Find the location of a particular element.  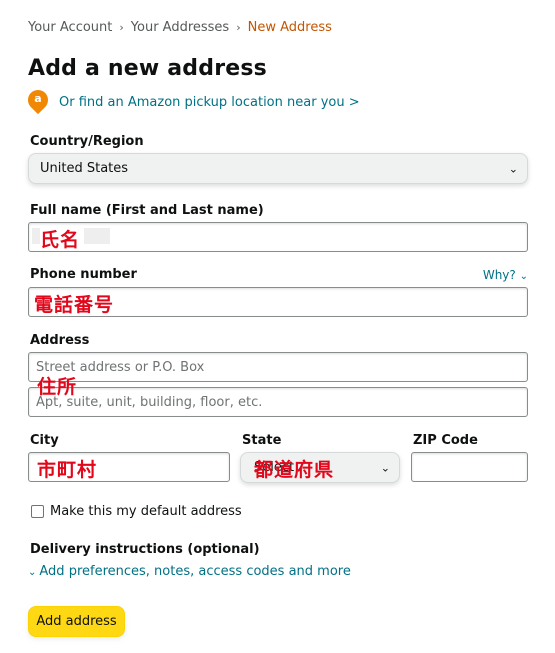

why-link: Why? ⌄ is located at coordinates (505, 275).